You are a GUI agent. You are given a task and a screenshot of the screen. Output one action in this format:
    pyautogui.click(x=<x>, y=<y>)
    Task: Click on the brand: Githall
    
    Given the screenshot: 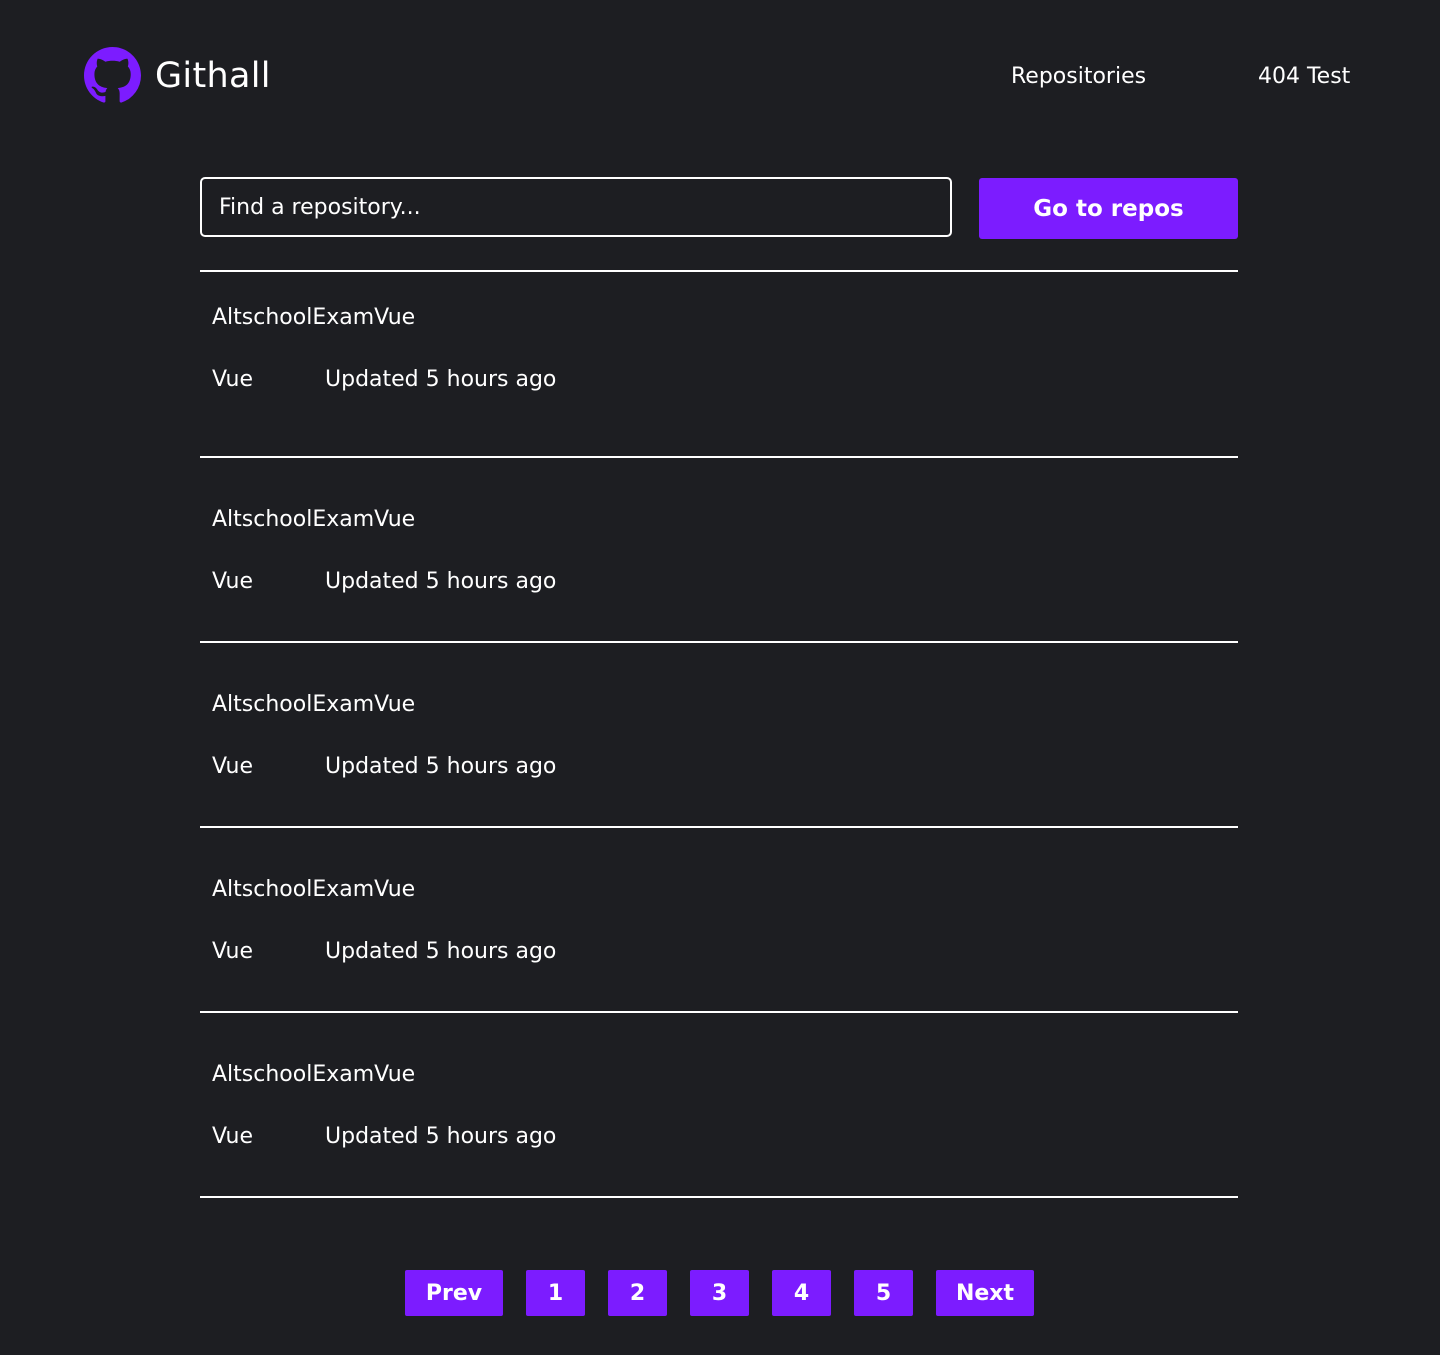 What is the action you would take?
    pyautogui.click(x=177, y=75)
    